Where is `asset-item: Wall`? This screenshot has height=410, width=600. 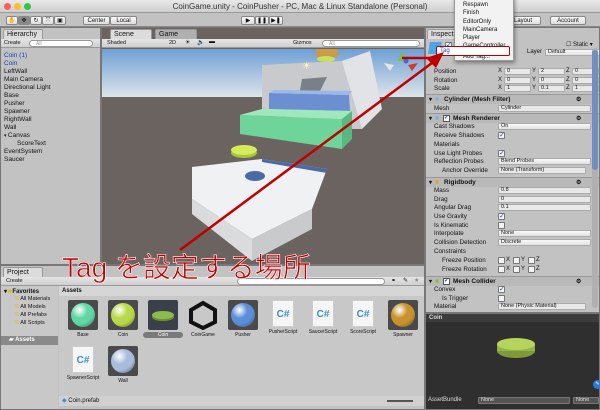 asset-item: Wall is located at coordinates (123, 365).